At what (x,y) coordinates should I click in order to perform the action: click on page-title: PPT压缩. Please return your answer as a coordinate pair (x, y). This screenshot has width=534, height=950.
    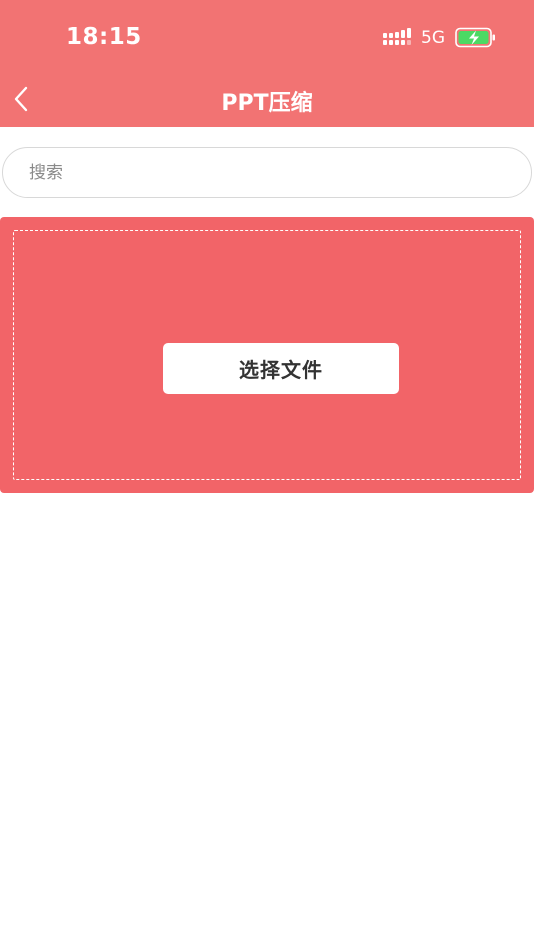
    Looking at the image, I should click on (267, 103).